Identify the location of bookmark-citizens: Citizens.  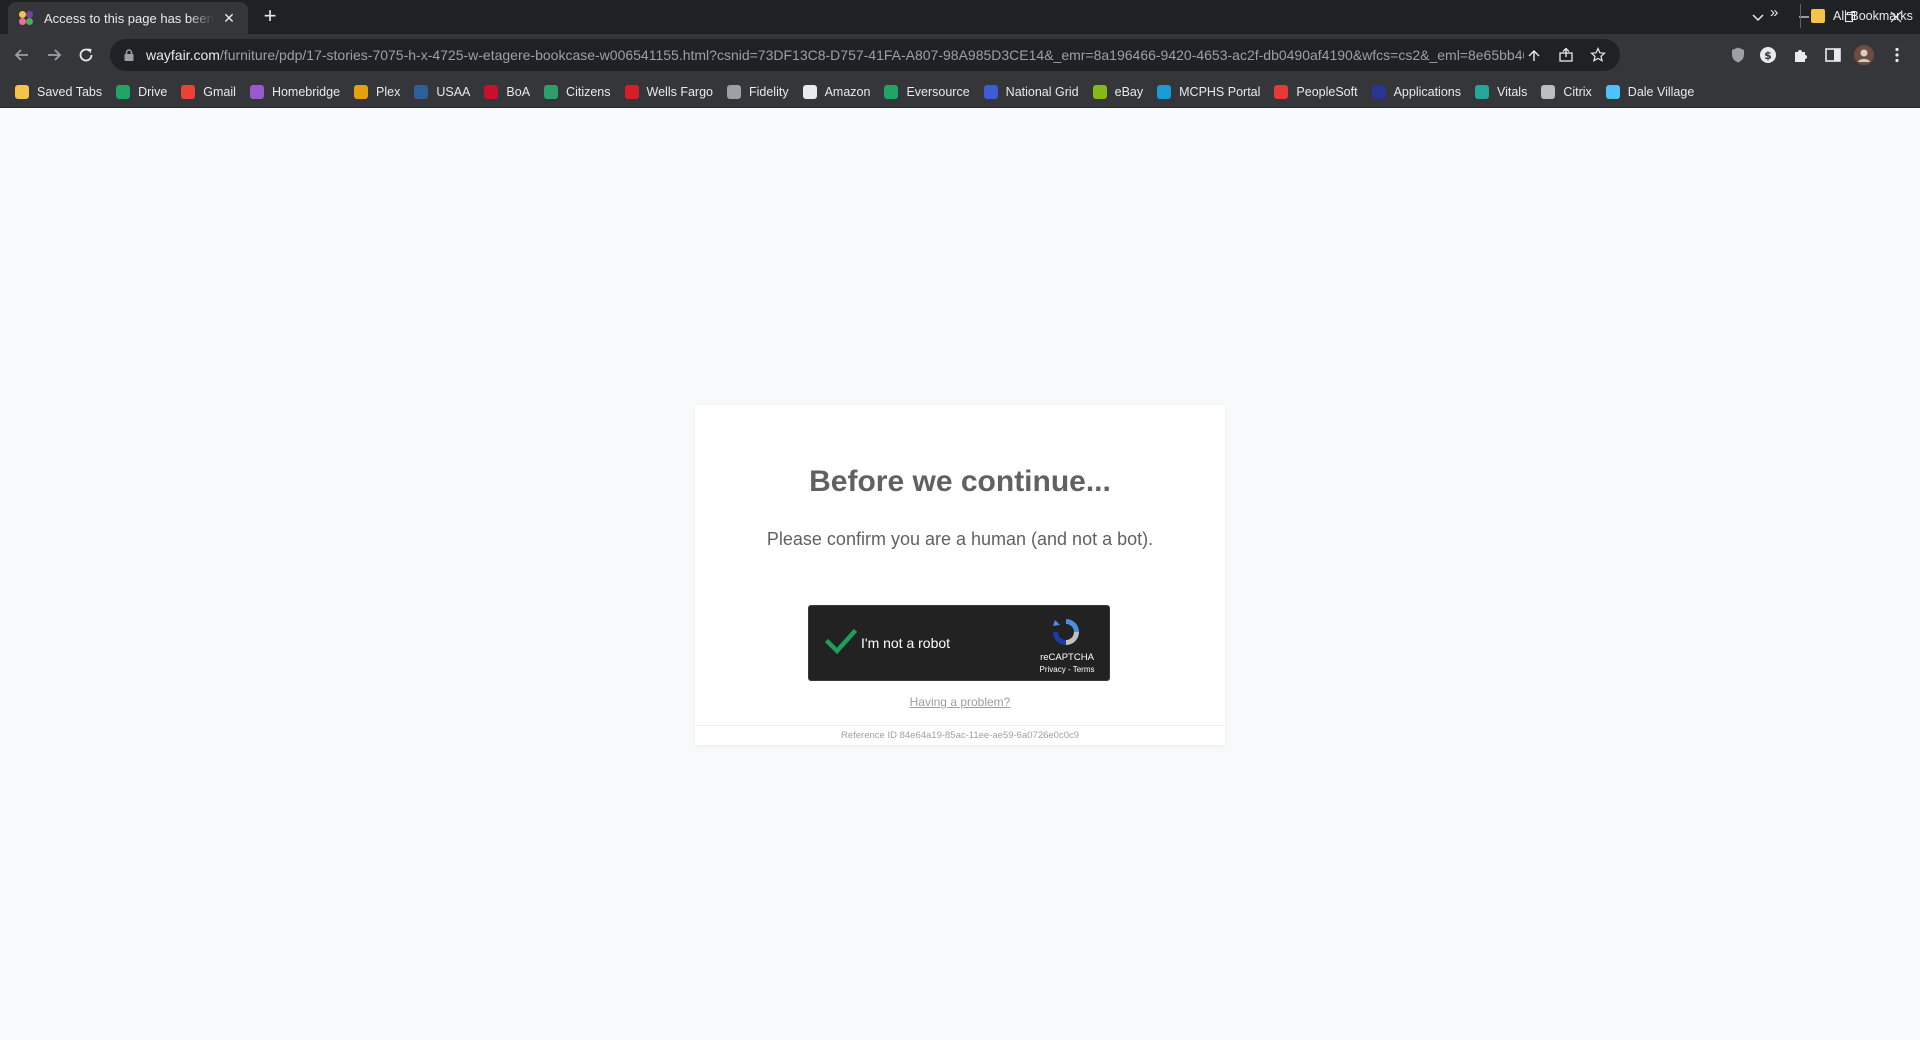
(577, 92).